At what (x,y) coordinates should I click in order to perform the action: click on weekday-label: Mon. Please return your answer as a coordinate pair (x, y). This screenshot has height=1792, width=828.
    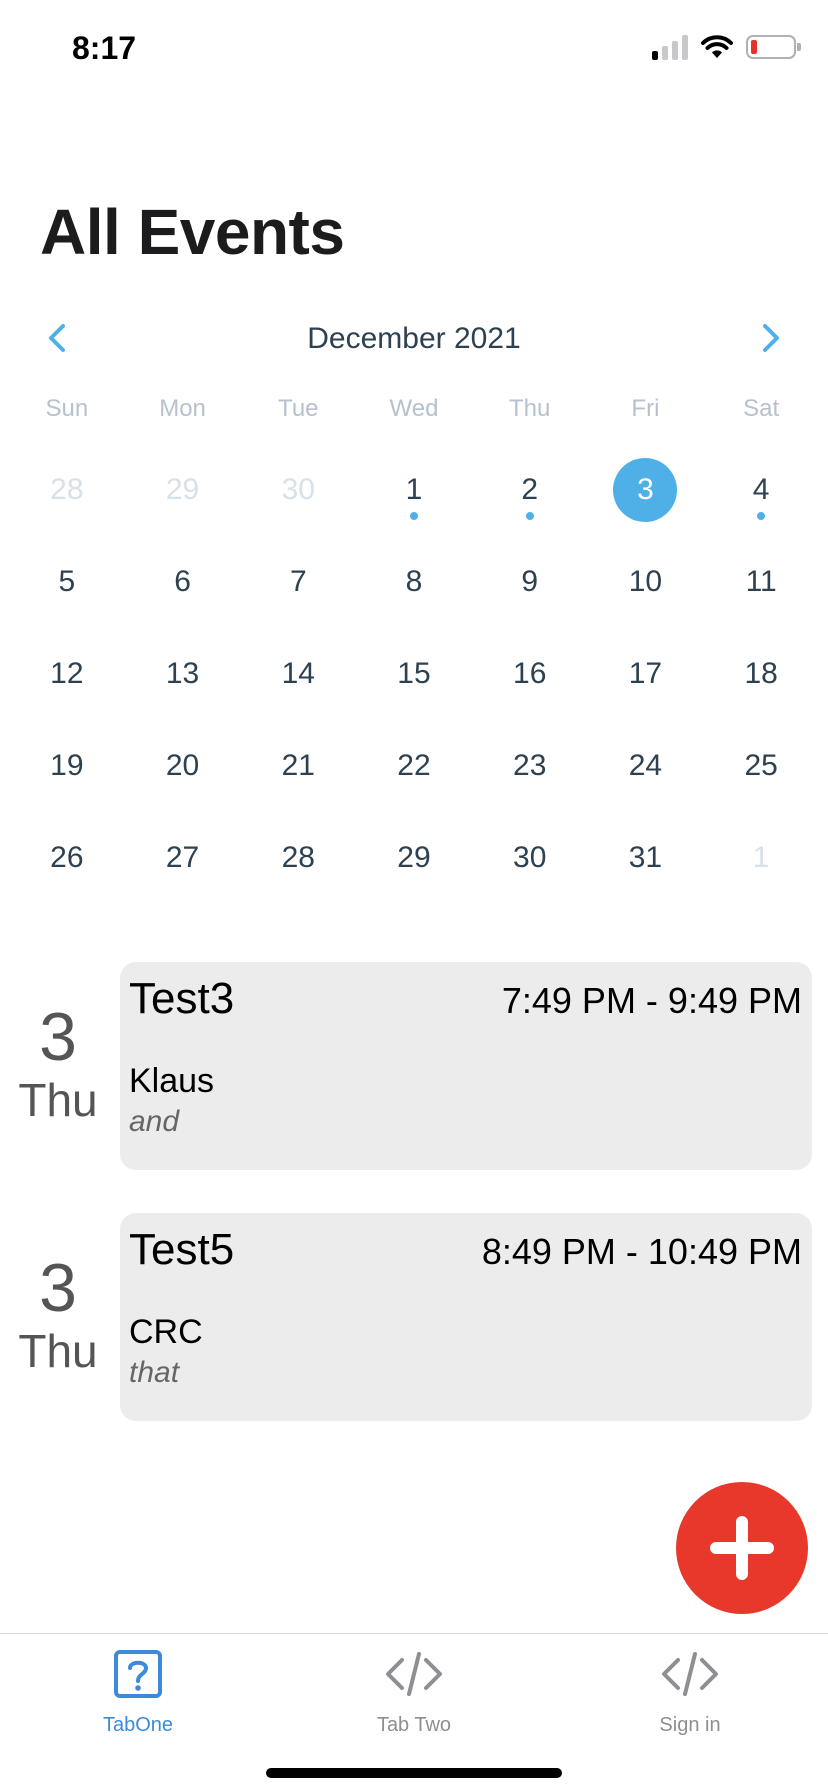
    Looking at the image, I should click on (182, 408).